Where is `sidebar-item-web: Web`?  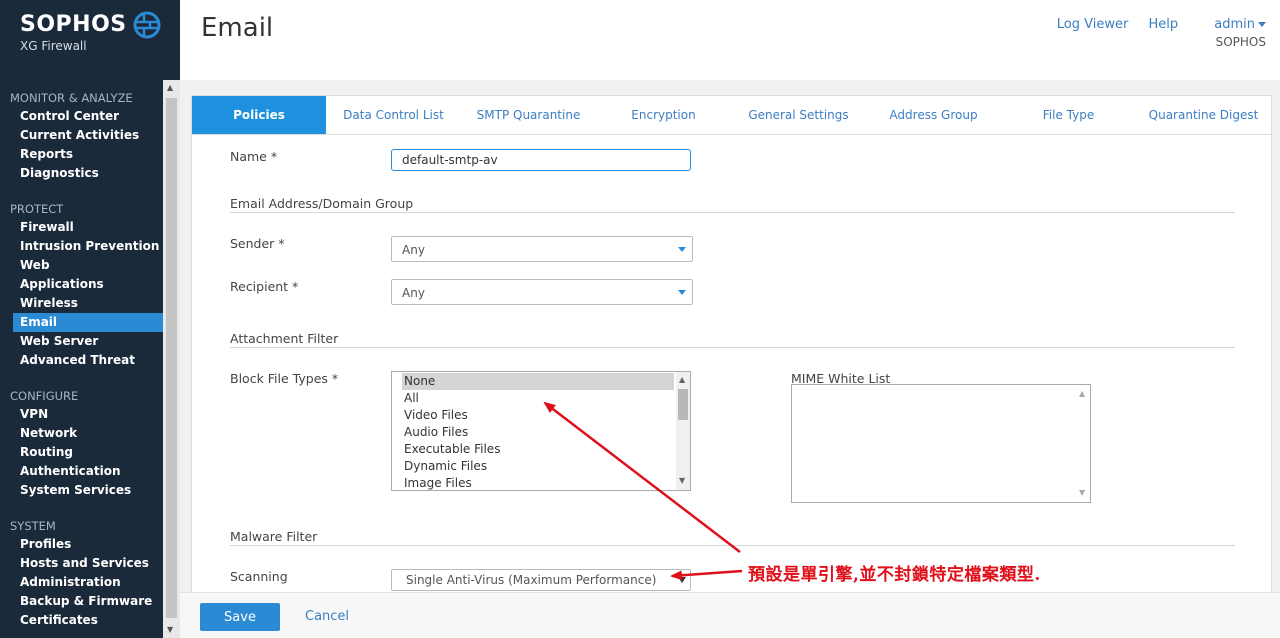 sidebar-item-web: Web is located at coordinates (81, 265).